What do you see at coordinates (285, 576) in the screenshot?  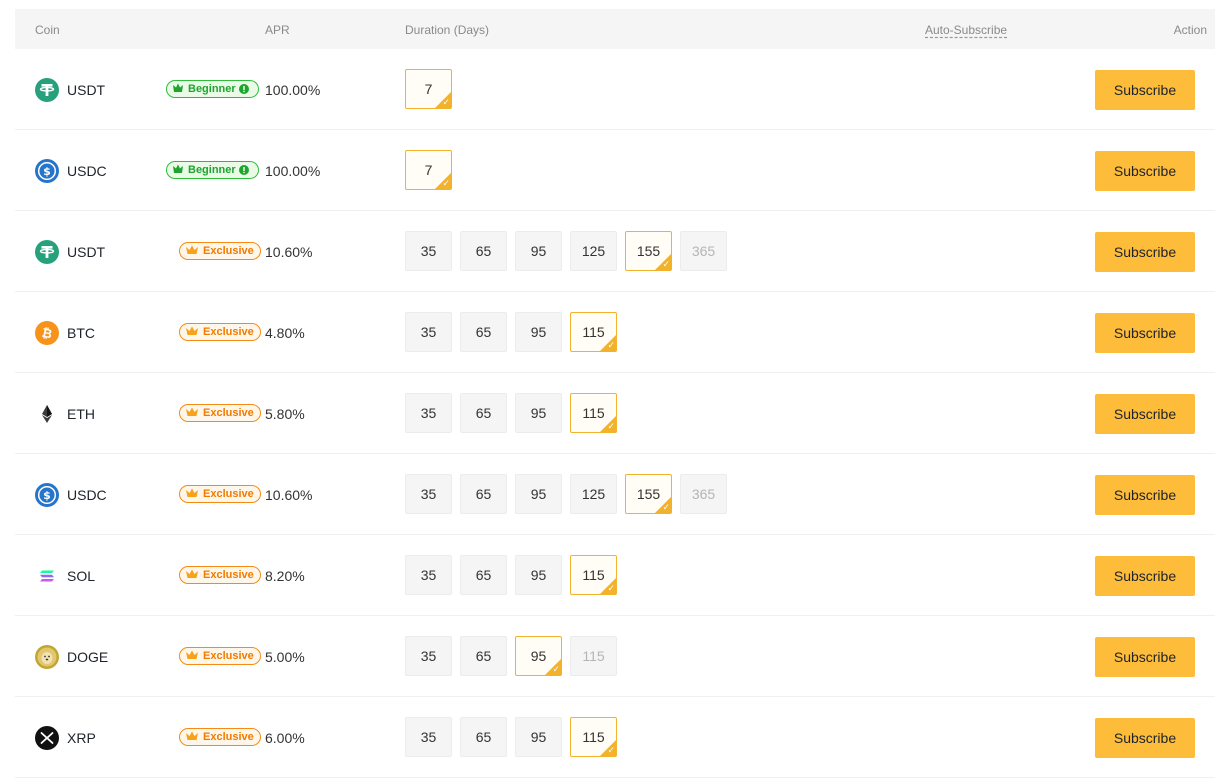 I see `apr-value: 8.20%` at bounding box center [285, 576].